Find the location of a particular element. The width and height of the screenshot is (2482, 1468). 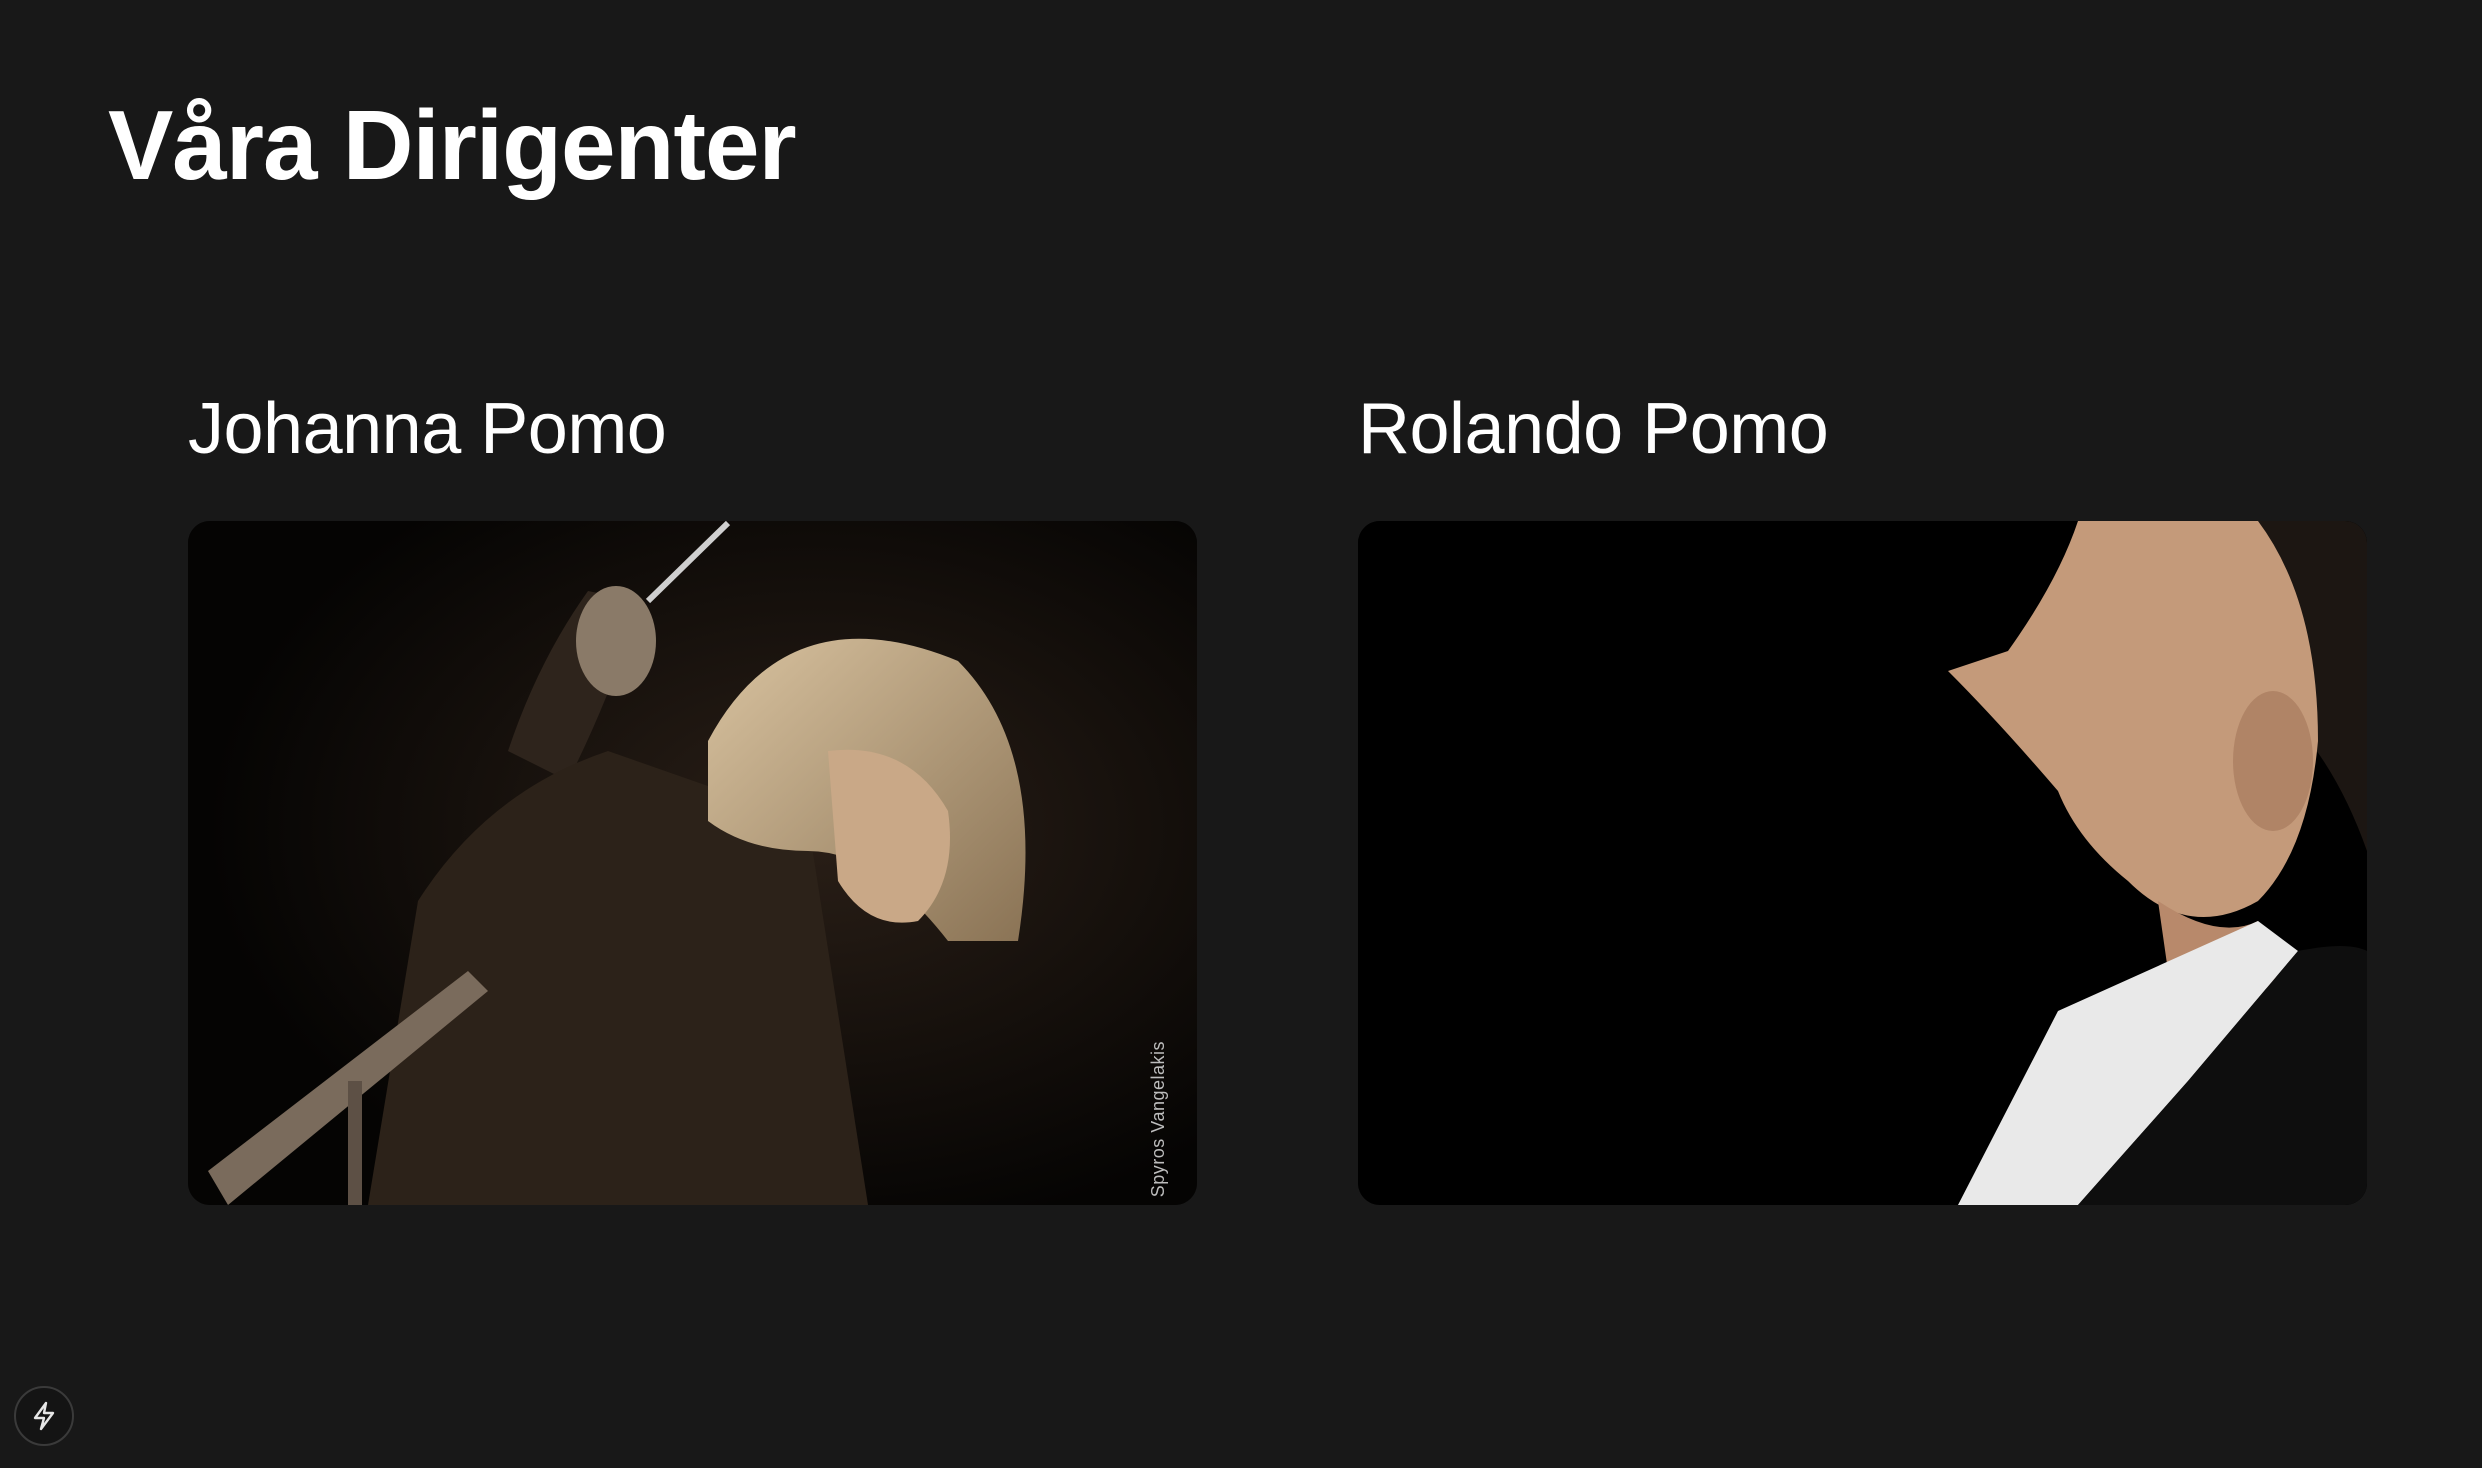

photo-credit: Spyros Vangelakis is located at coordinates (1158, 1119).